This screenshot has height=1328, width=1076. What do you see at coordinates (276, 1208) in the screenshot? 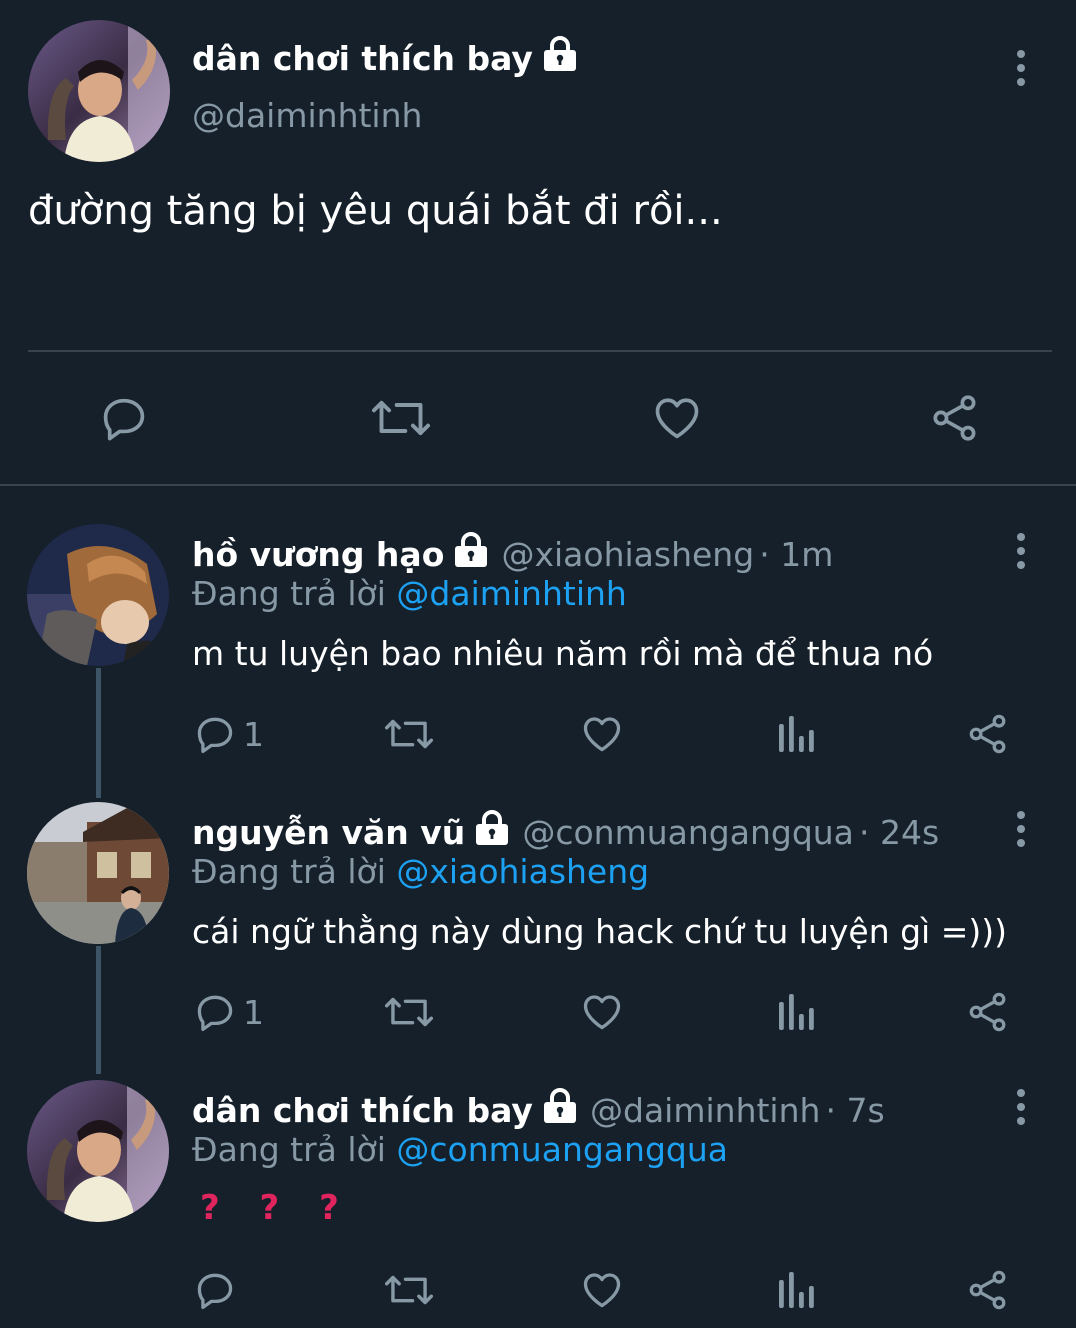
I see `tweet-text: ? ? ?` at bounding box center [276, 1208].